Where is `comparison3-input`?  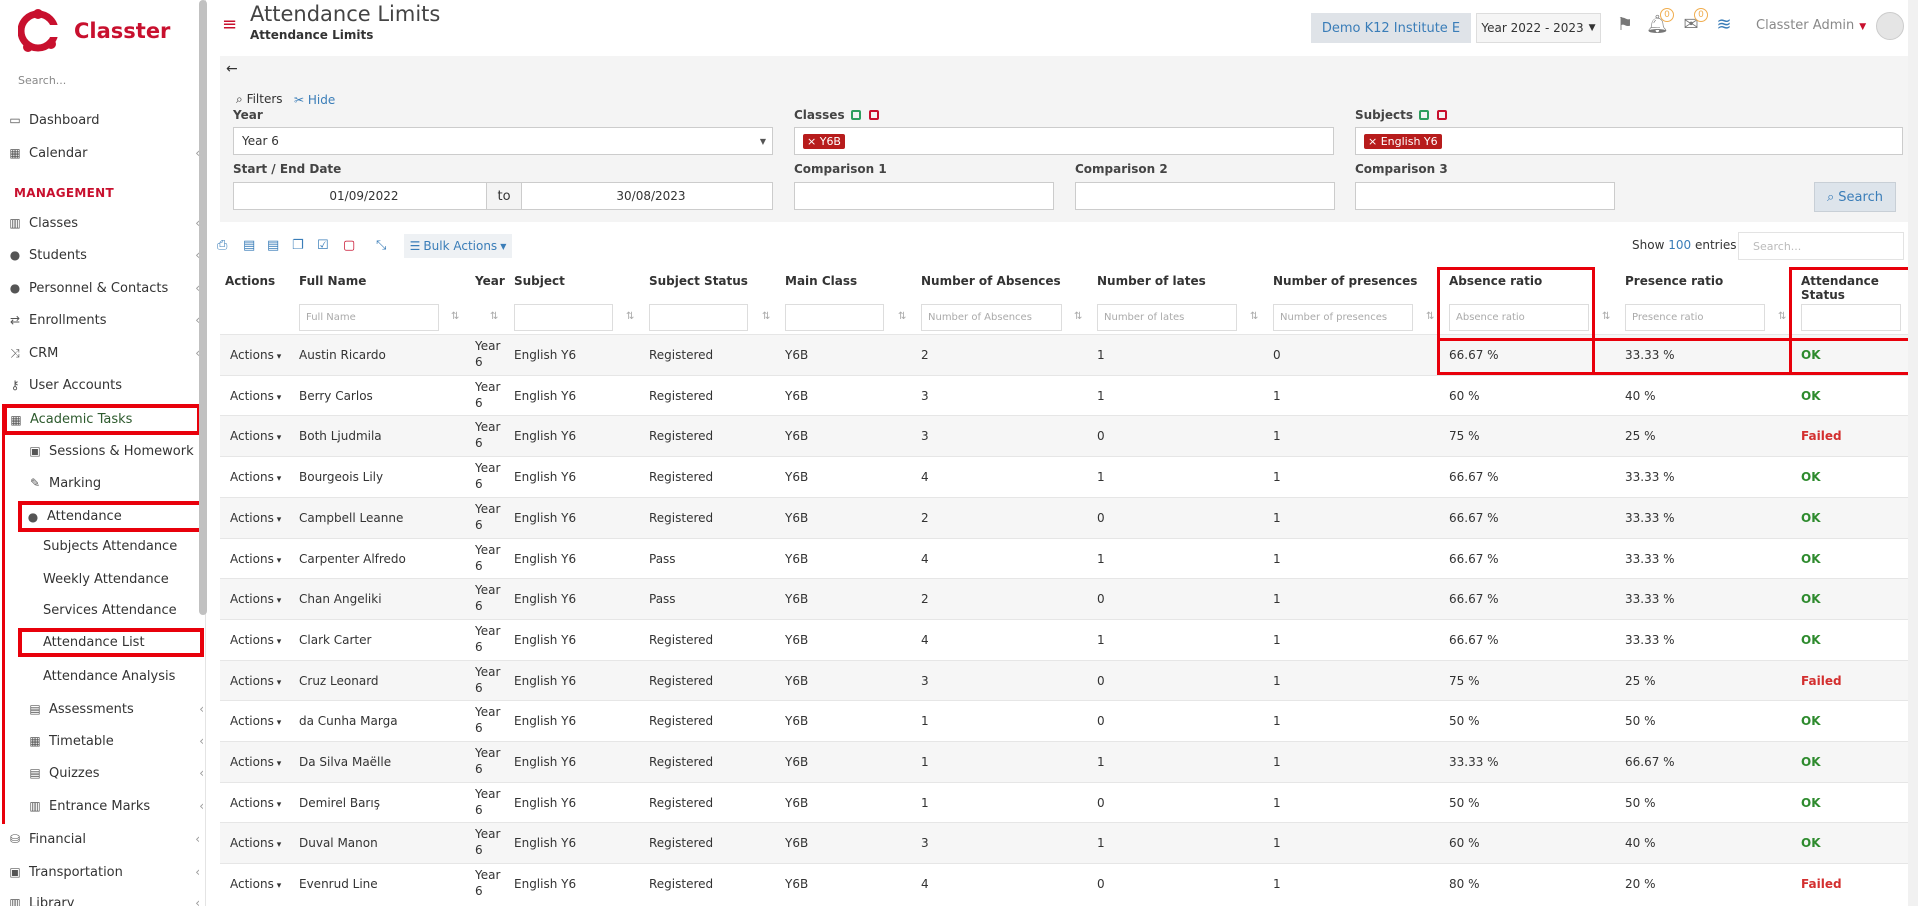
comparison3-input is located at coordinates (1485, 196).